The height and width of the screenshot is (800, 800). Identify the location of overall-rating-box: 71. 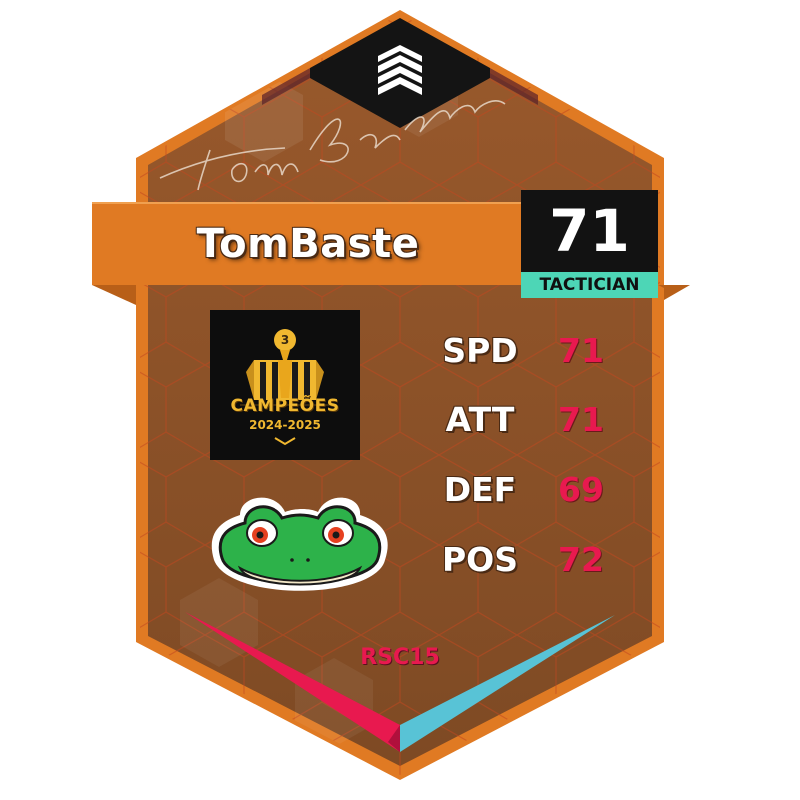
(589, 231).